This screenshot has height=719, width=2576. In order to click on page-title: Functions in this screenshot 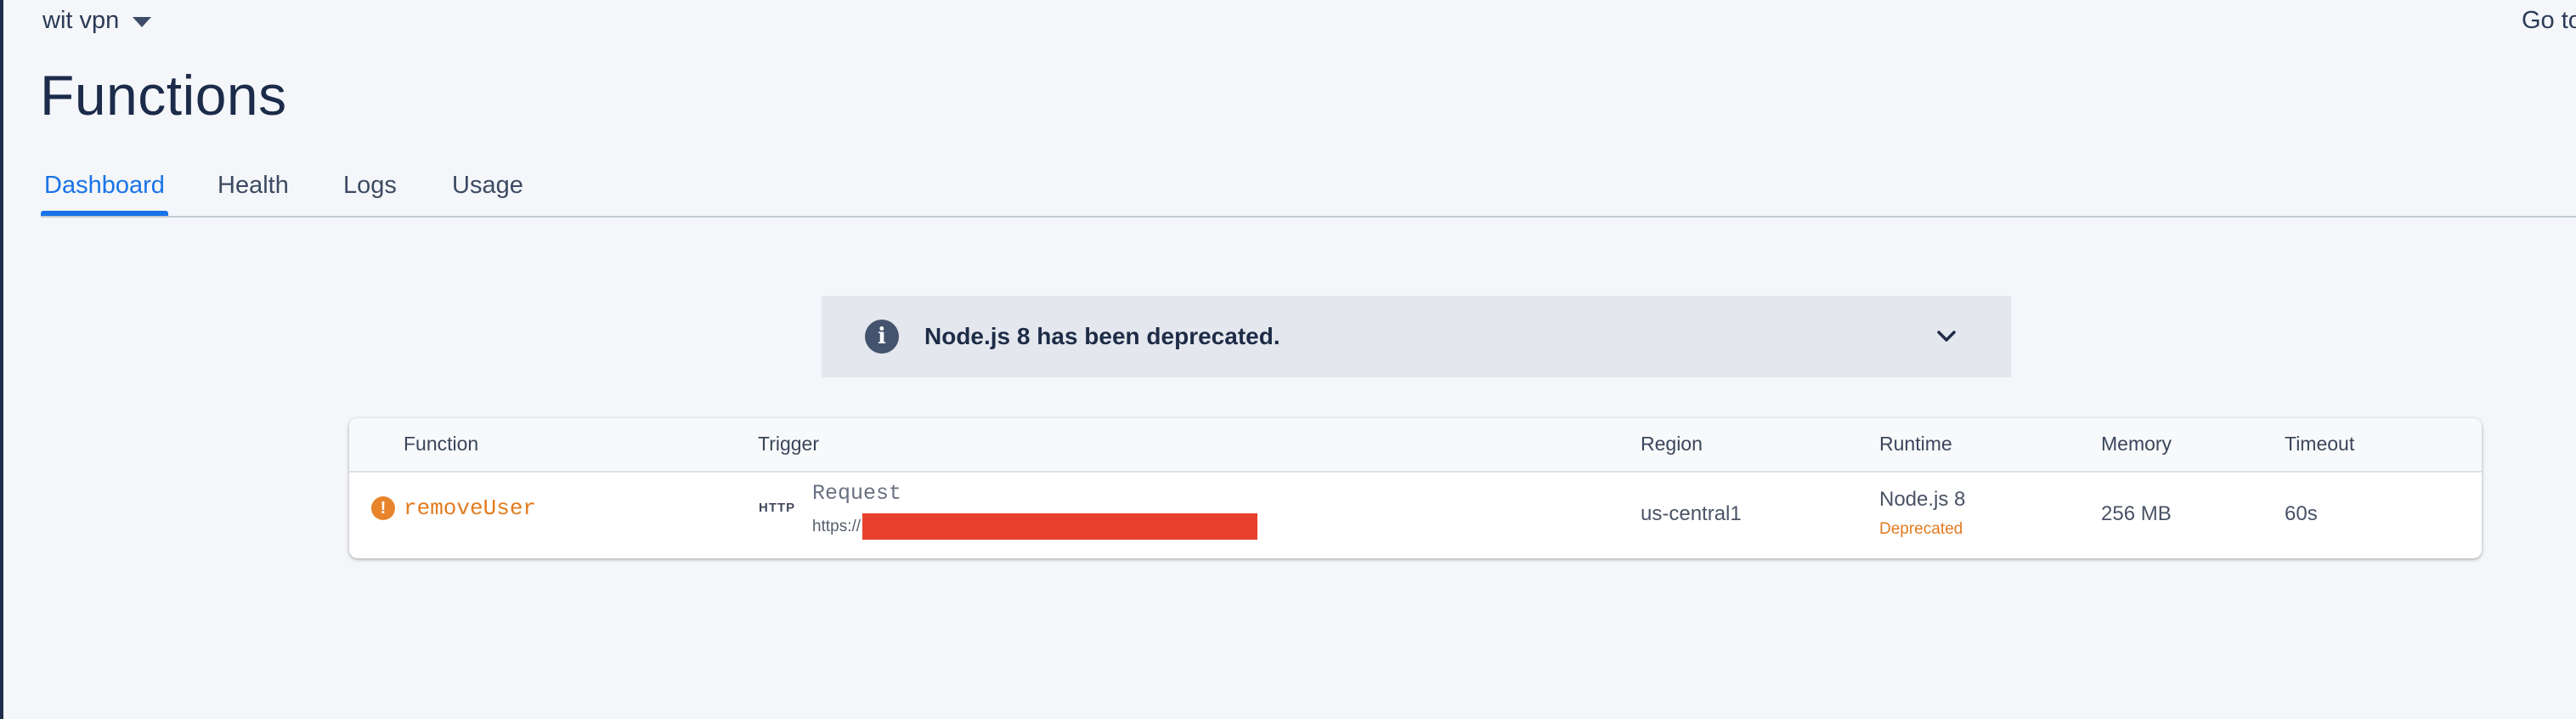, I will do `click(163, 95)`.